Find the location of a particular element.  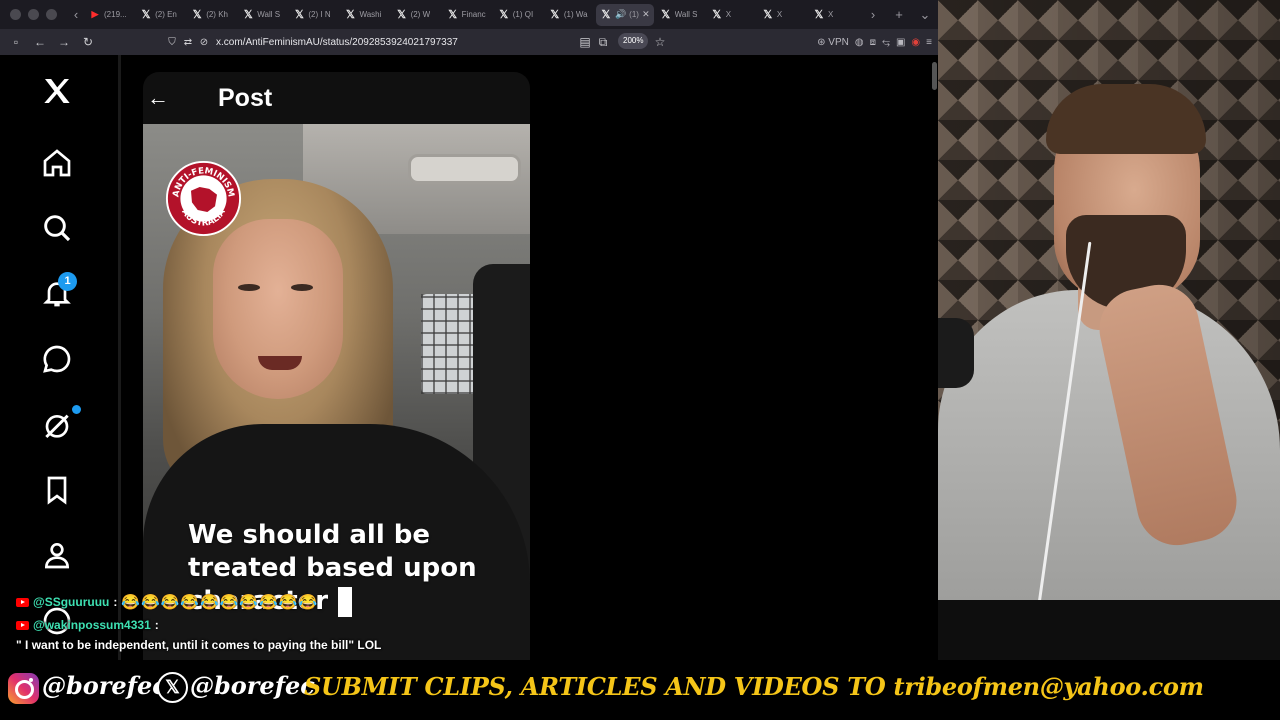

caption-line: We should all be is located at coordinates (309, 535).